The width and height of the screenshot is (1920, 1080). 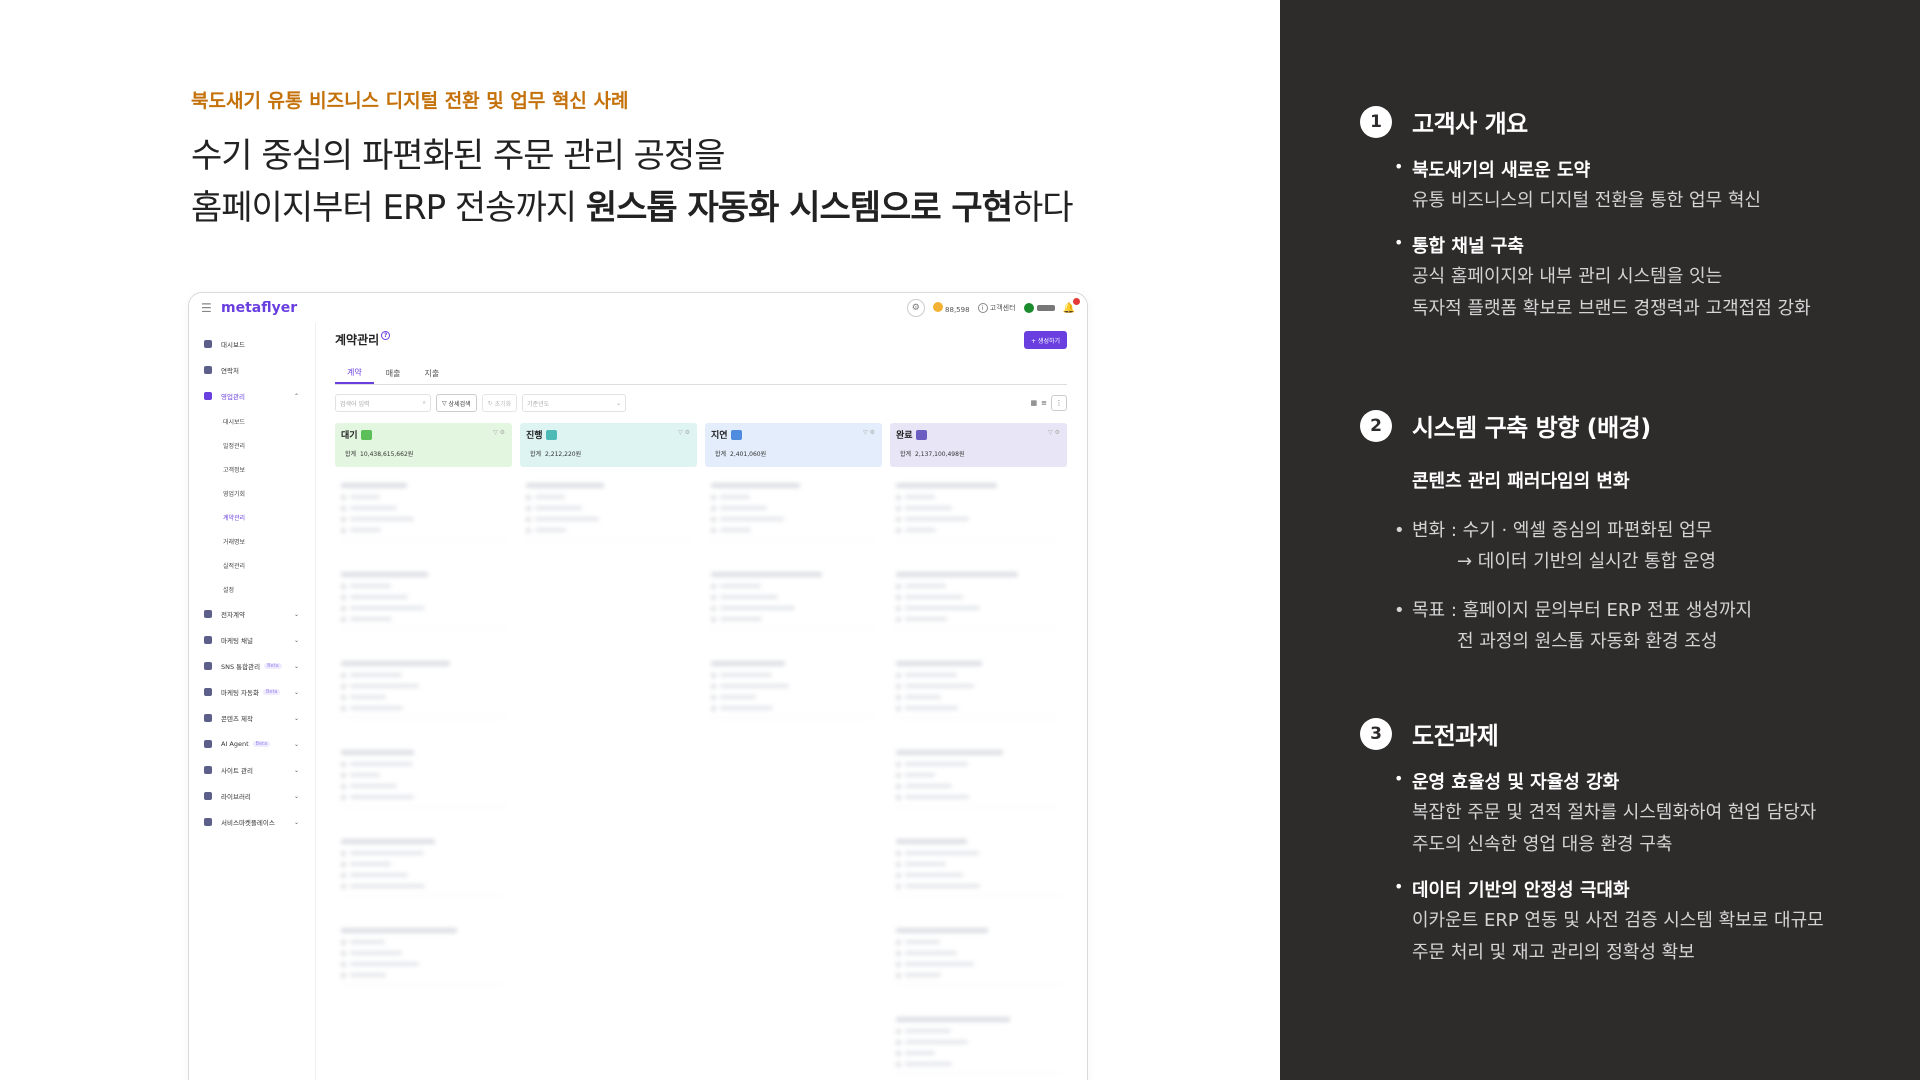 What do you see at coordinates (499, 403) in the screenshot?
I see `reset-button: ↻ 초기화` at bounding box center [499, 403].